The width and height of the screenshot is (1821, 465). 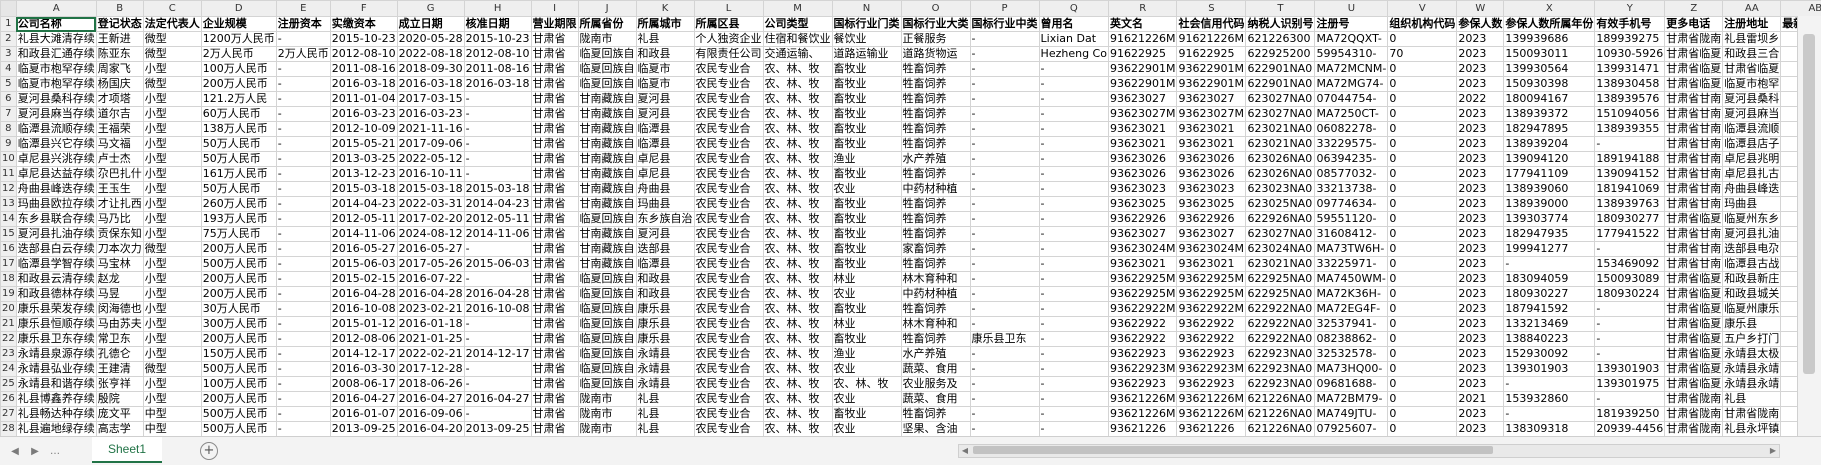 I want to click on cell: 2016-03-18, so click(x=363, y=84).